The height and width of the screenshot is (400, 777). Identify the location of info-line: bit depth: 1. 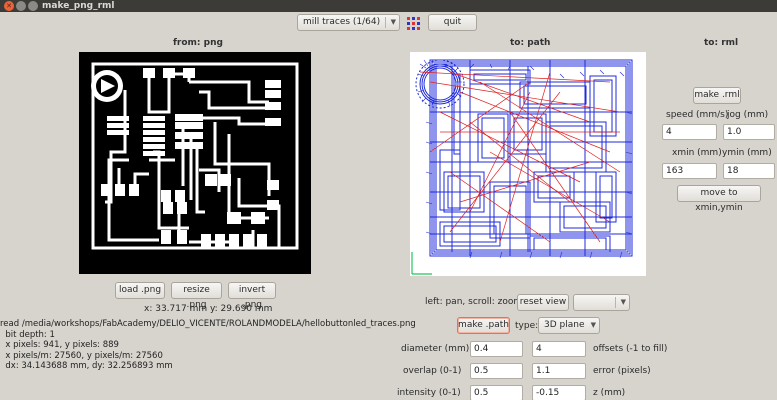
(27, 334).